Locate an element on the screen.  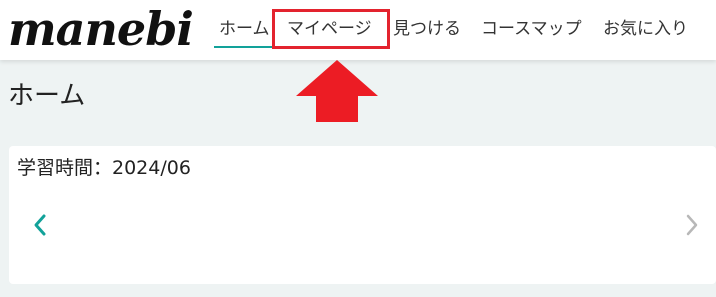
study-time-title: 学習時間：2024/06 is located at coordinates (104, 168).